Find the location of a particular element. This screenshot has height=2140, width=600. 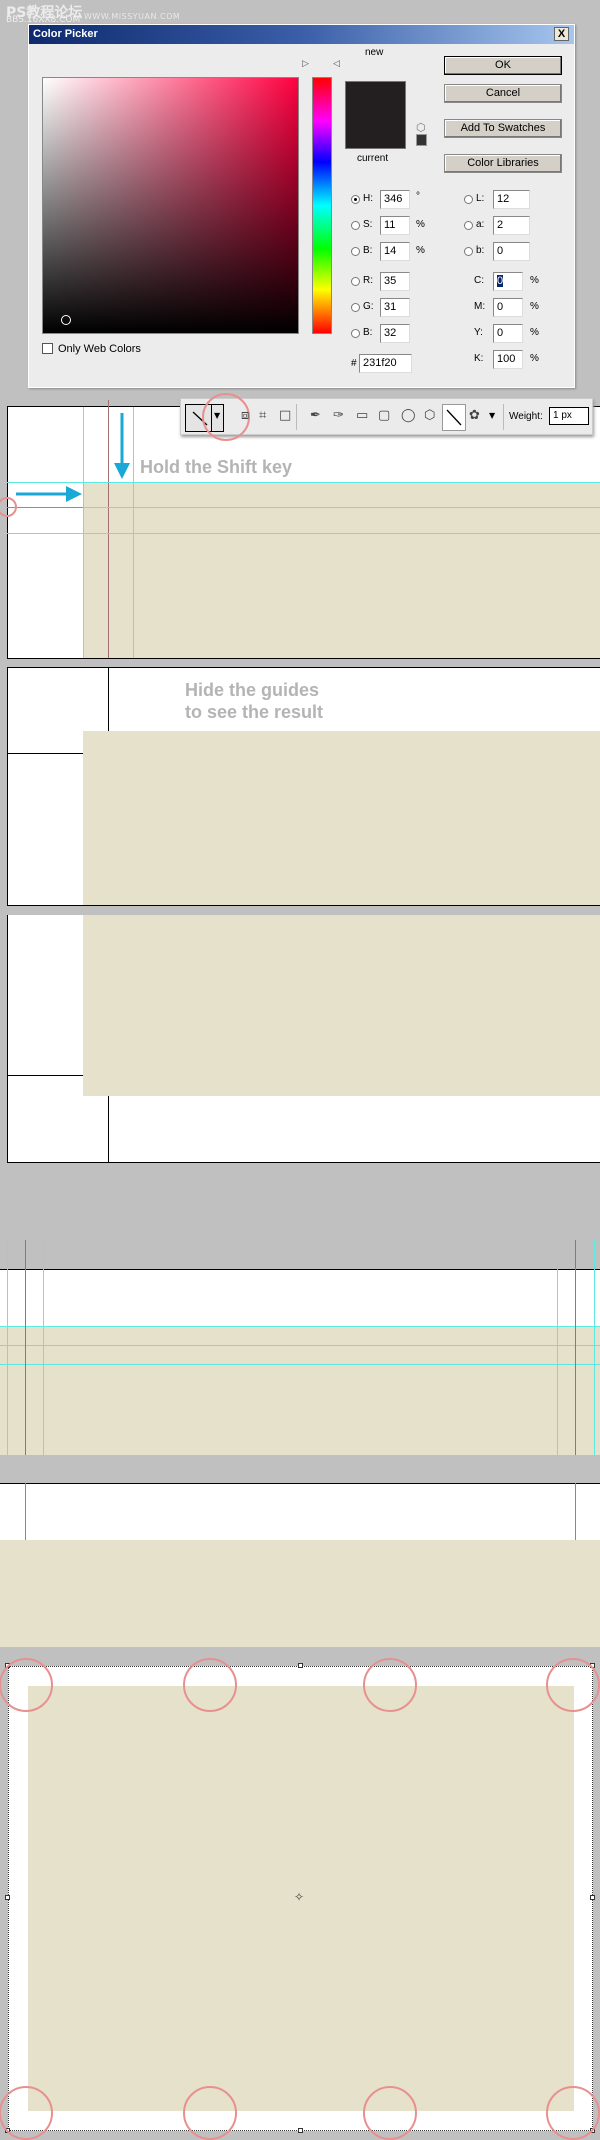

black-input: 100 is located at coordinates (508, 359).